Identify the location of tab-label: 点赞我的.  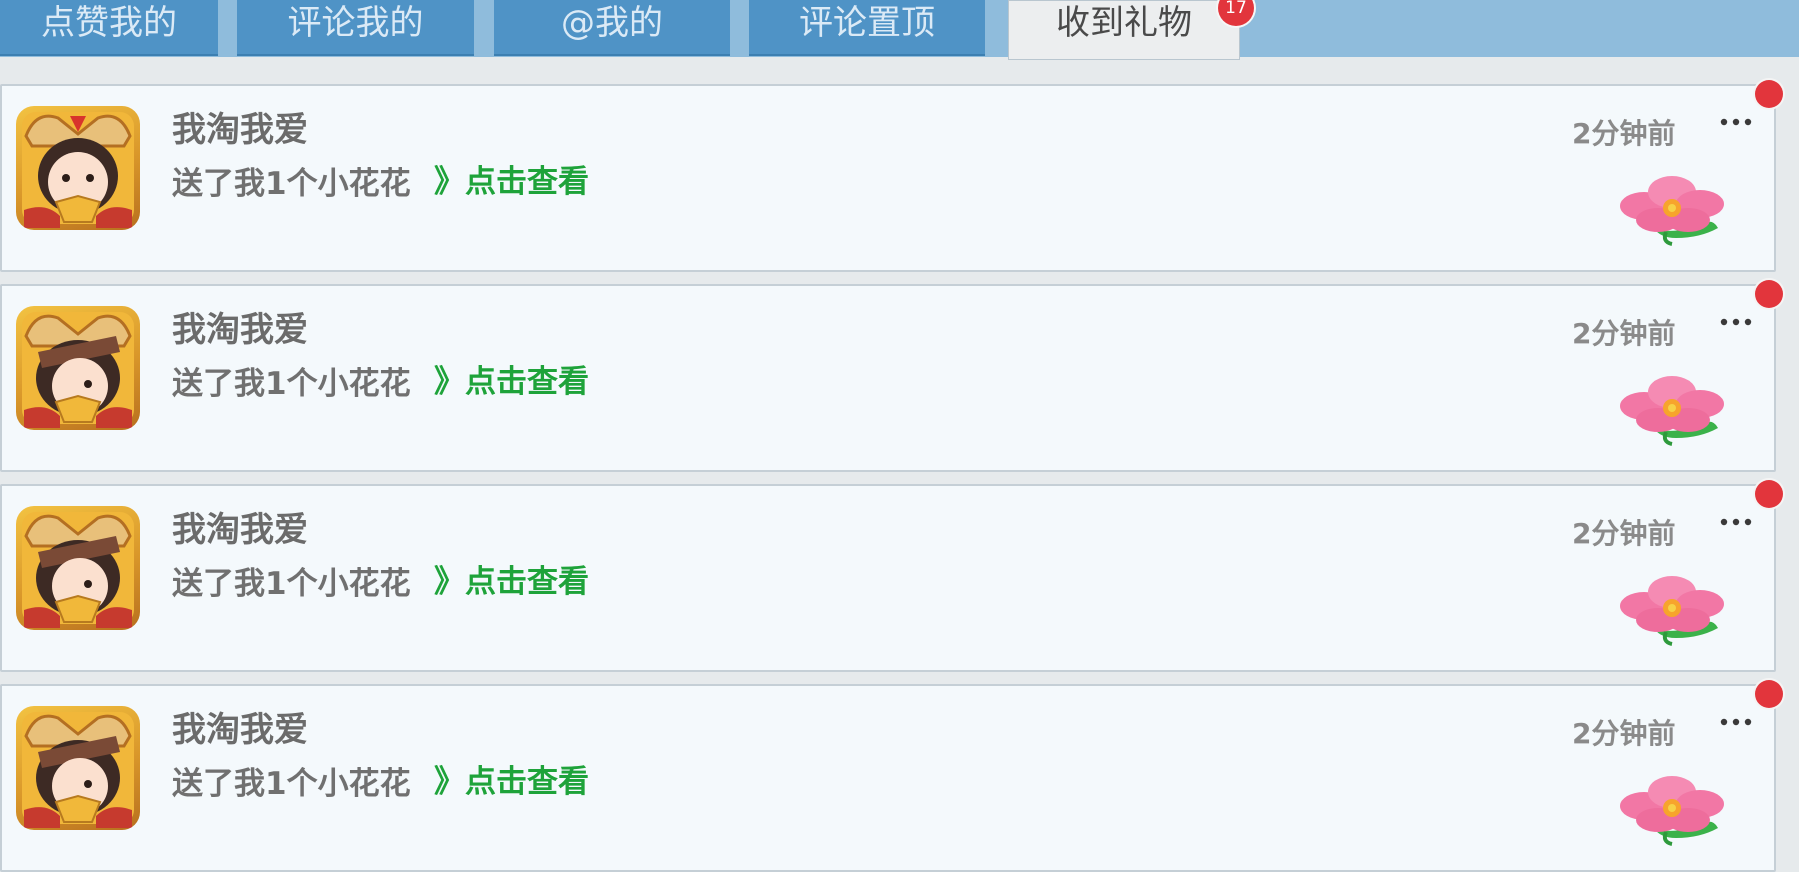
(109, 23).